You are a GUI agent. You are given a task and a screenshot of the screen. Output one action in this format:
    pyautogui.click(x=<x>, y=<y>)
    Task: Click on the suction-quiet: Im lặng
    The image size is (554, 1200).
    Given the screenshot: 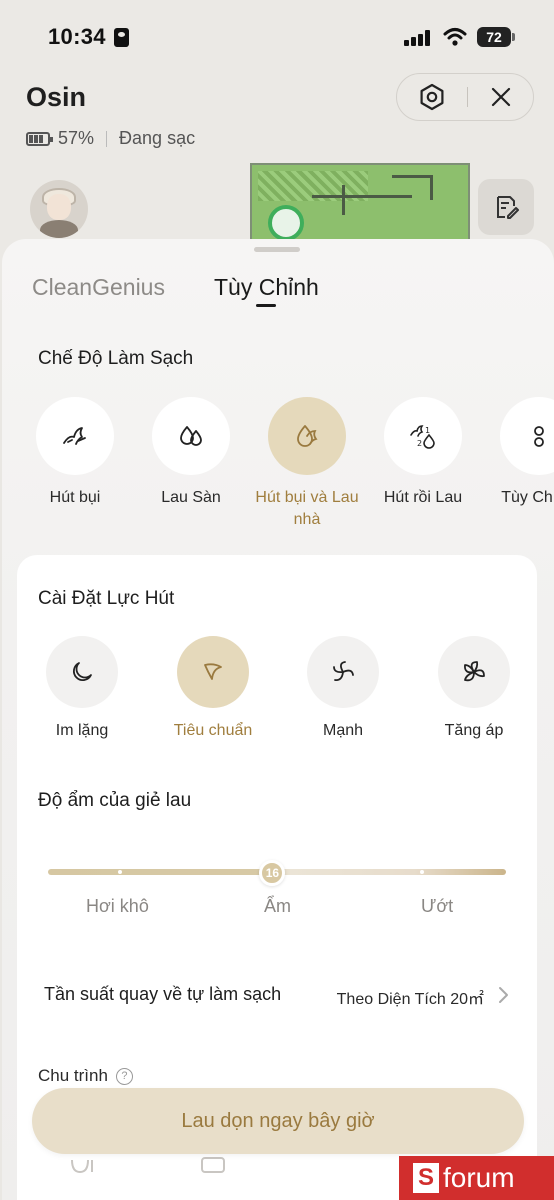 What is the action you would take?
    pyautogui.click(x=82, y=688)
    